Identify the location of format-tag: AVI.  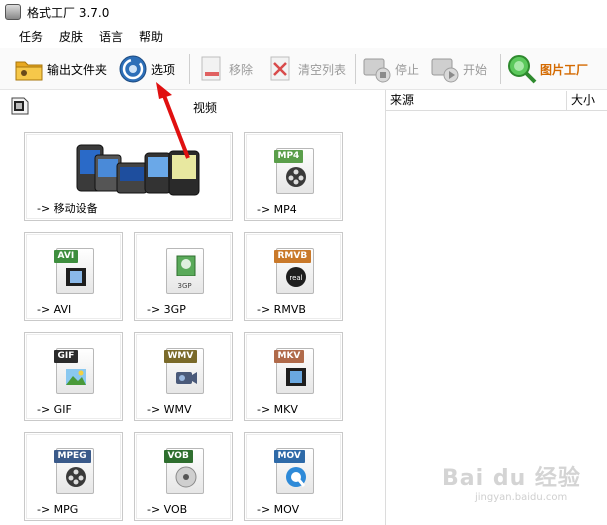
(66, 256).